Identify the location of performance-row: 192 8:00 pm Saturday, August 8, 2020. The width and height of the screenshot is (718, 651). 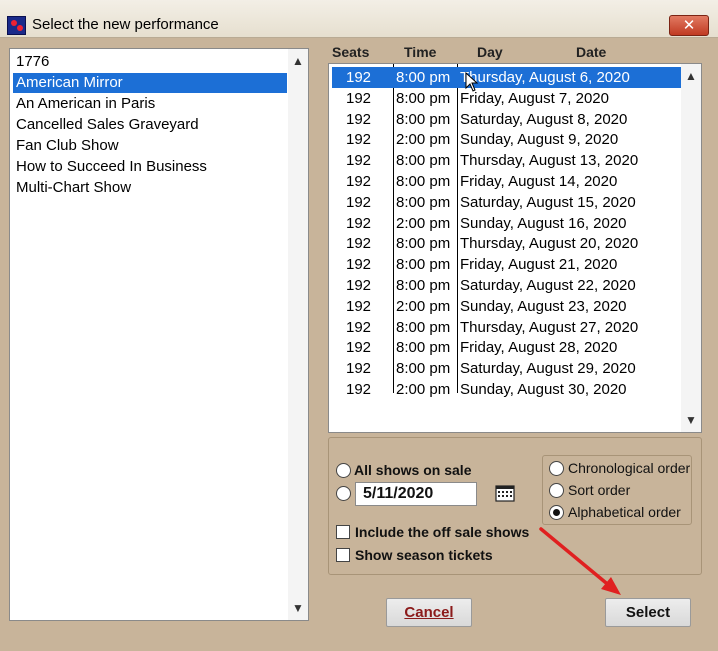
(507, 119).